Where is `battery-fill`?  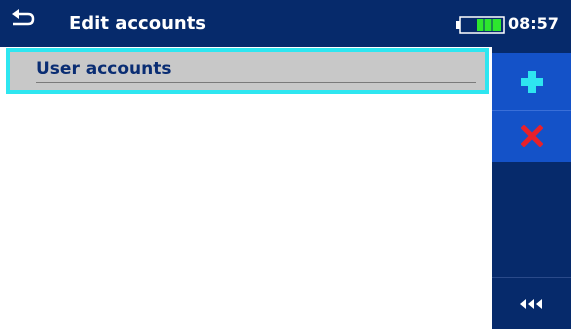 battery-fill is located at coordinates (489, 25).